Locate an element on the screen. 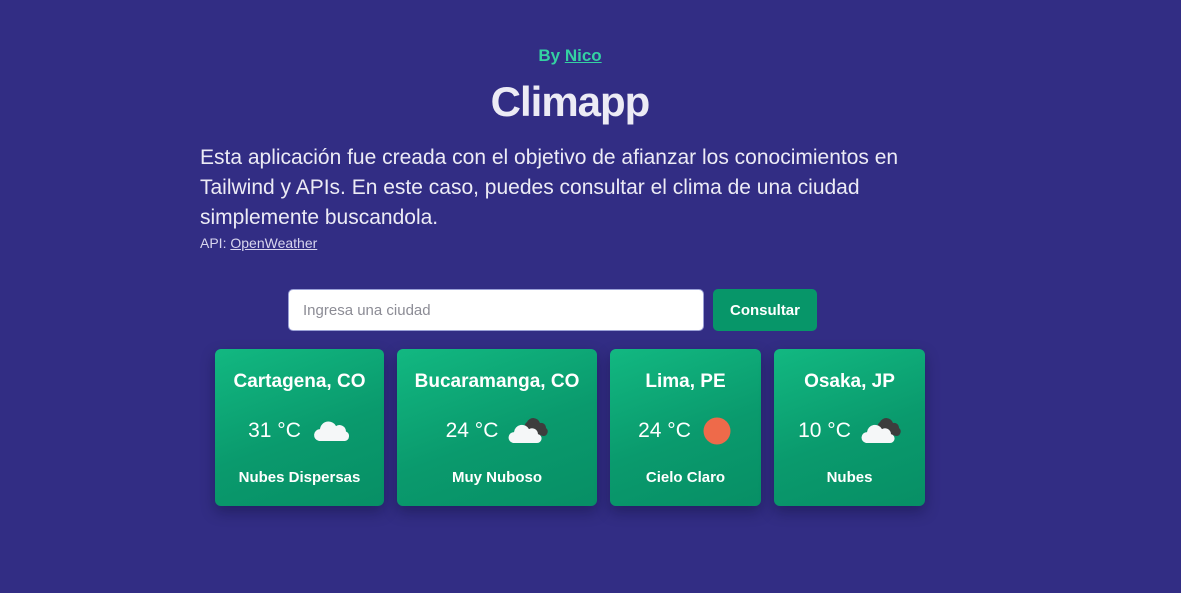 The width and height of the screenshot is (1181, 593). weather-card: Cartagena, CO 31 °C Nubes Dispersas is located at coordinates (299, 427).